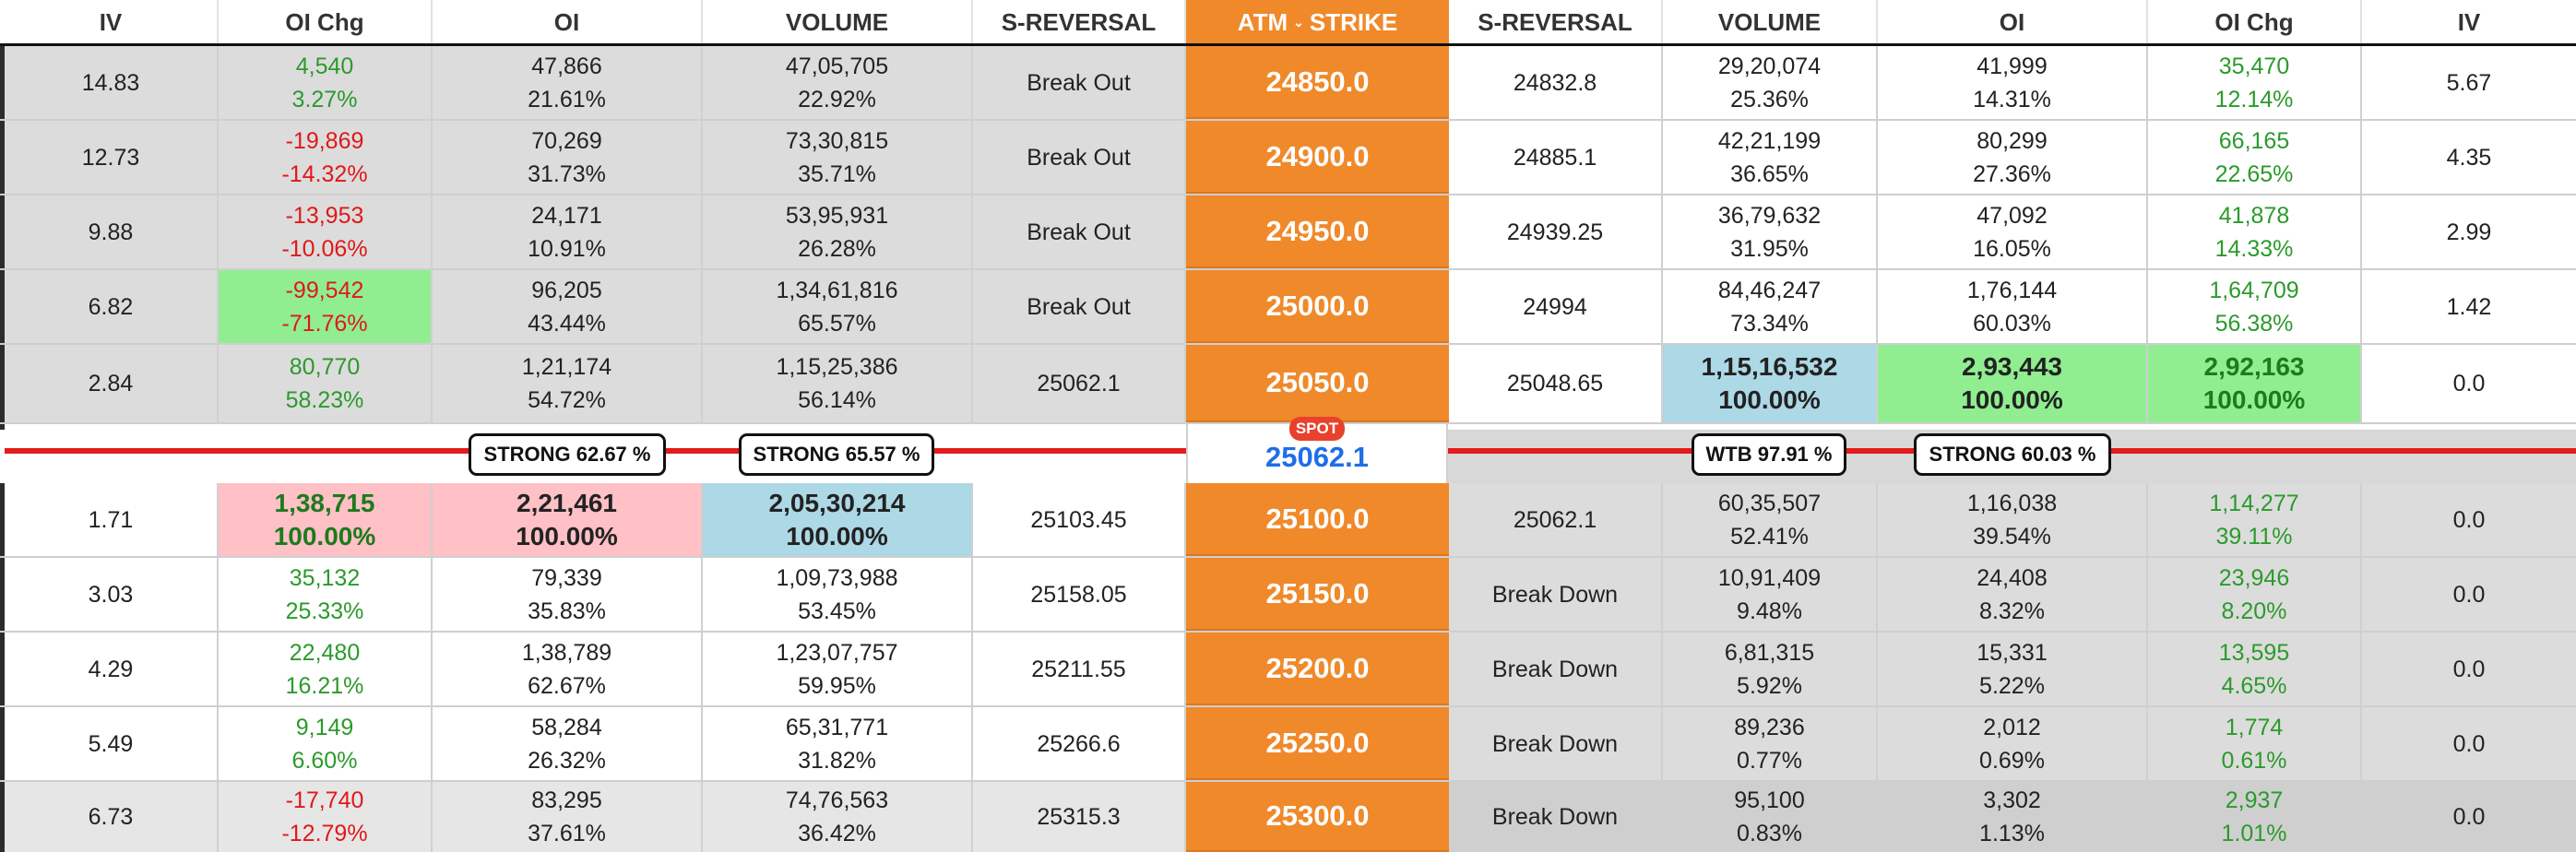 The height and width of the screenshot is (852, 2576). I want to click on oichg-puts: 35,470 12.14%, so click(2255, 82).